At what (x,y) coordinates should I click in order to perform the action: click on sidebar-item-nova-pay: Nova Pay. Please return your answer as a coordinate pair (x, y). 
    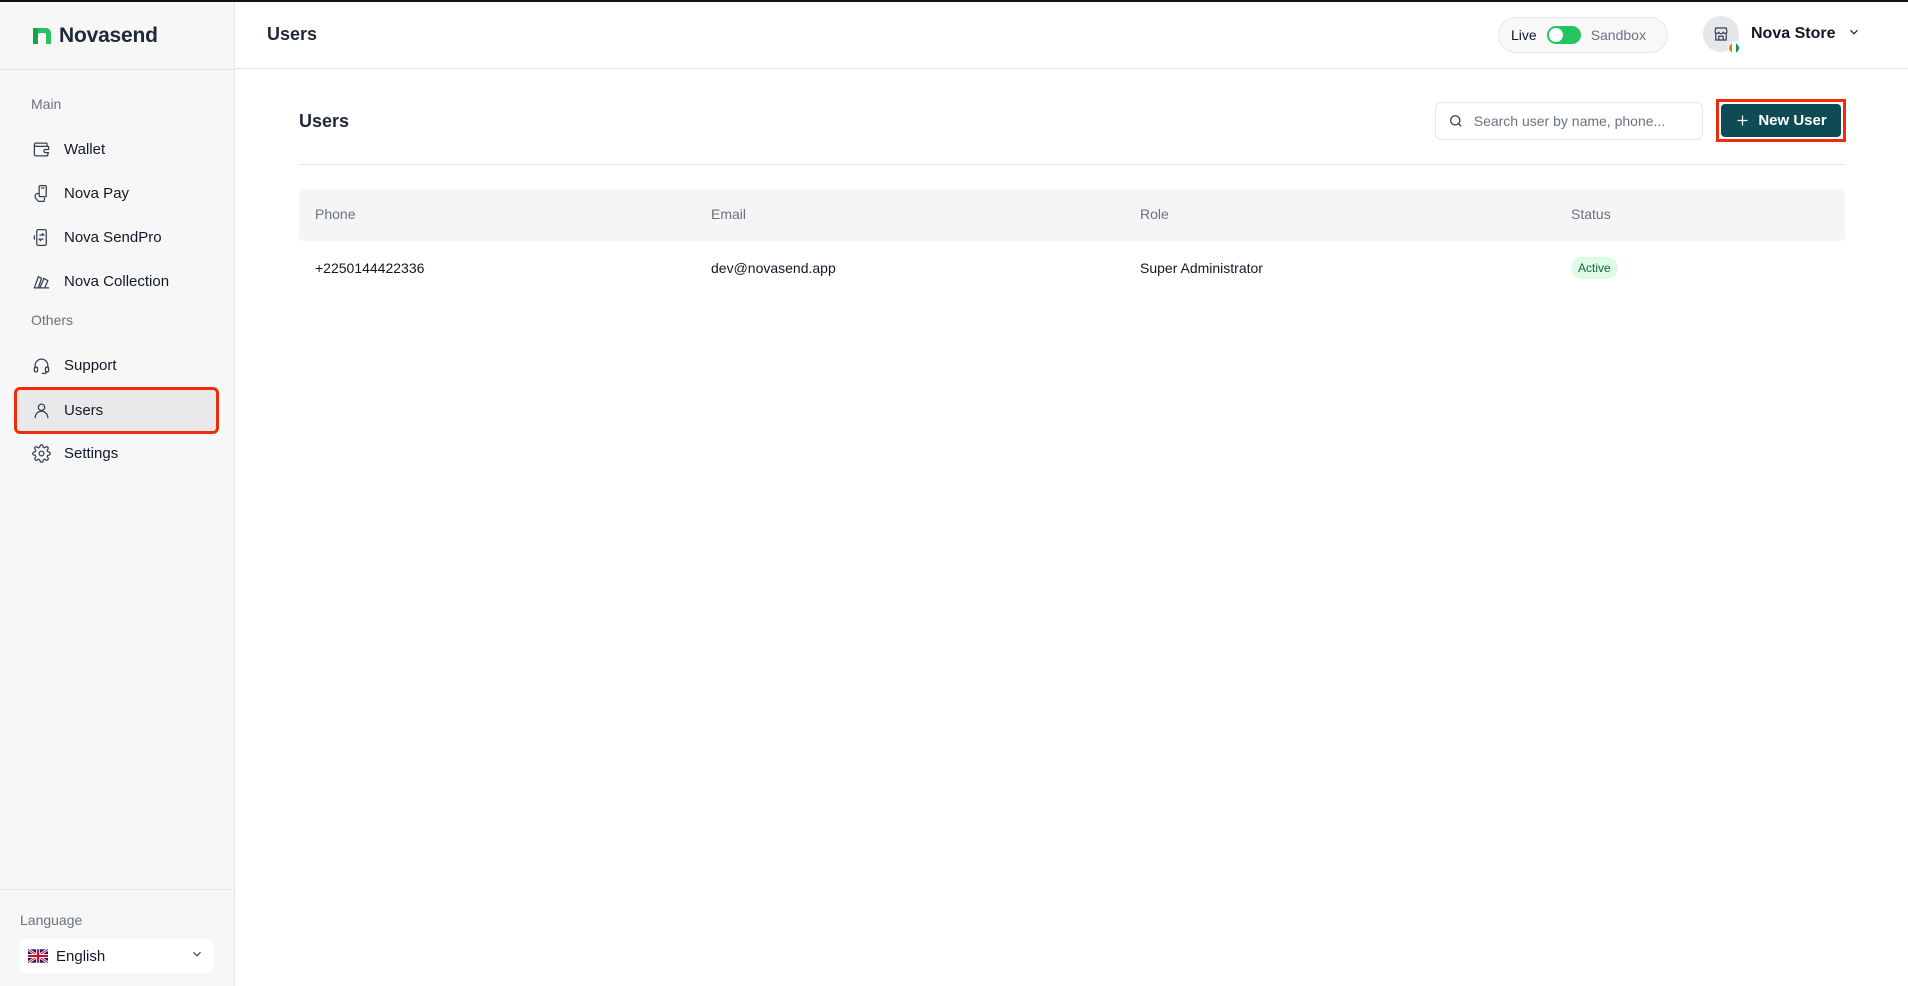
    Looking at the image, I should click on (116, 193).